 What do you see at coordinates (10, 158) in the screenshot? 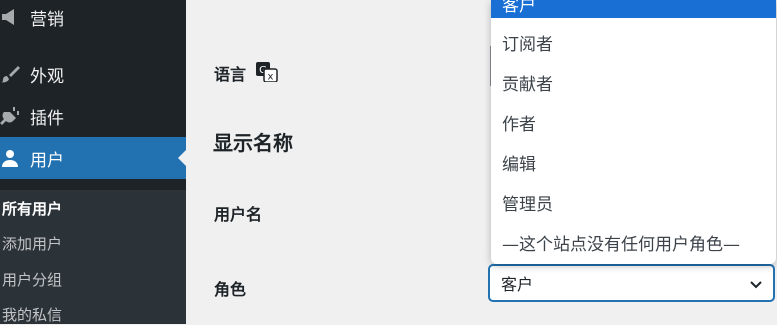
I see `user-icon` at bounding box center [10, 158].